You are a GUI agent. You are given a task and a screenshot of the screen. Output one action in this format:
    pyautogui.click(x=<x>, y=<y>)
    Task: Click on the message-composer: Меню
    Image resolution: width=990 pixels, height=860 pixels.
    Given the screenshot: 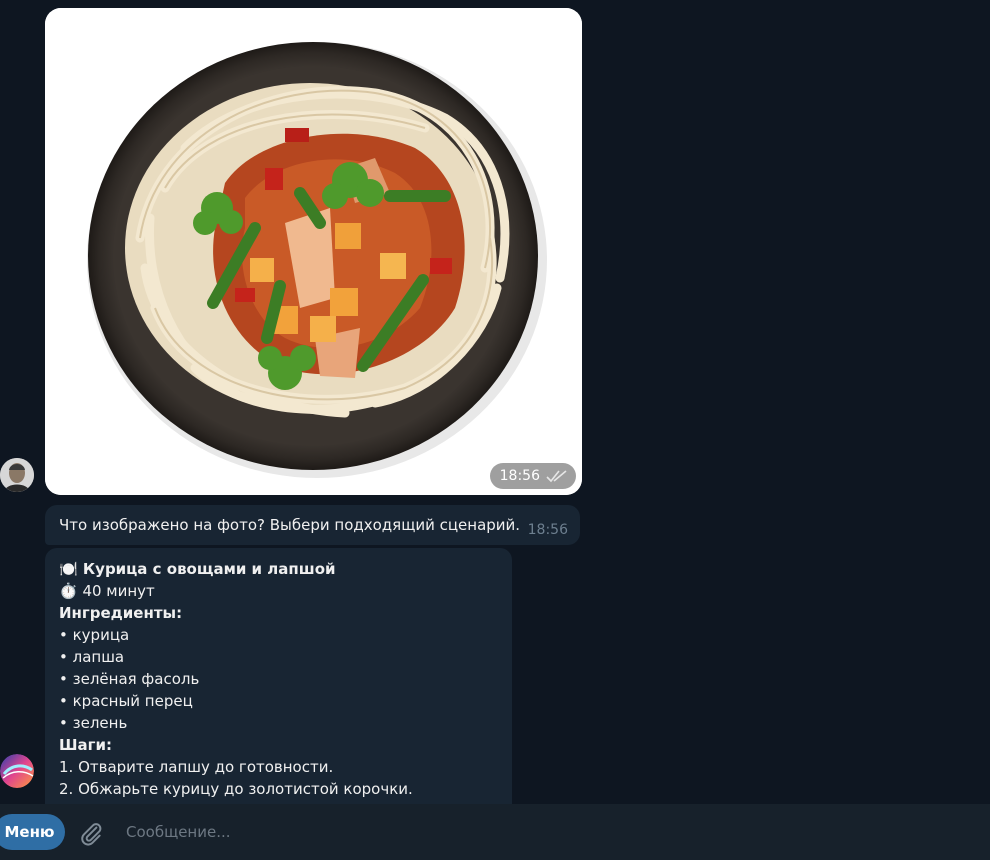 What is the action you would take?
    pyautogui.click(x=495, y=832)
    